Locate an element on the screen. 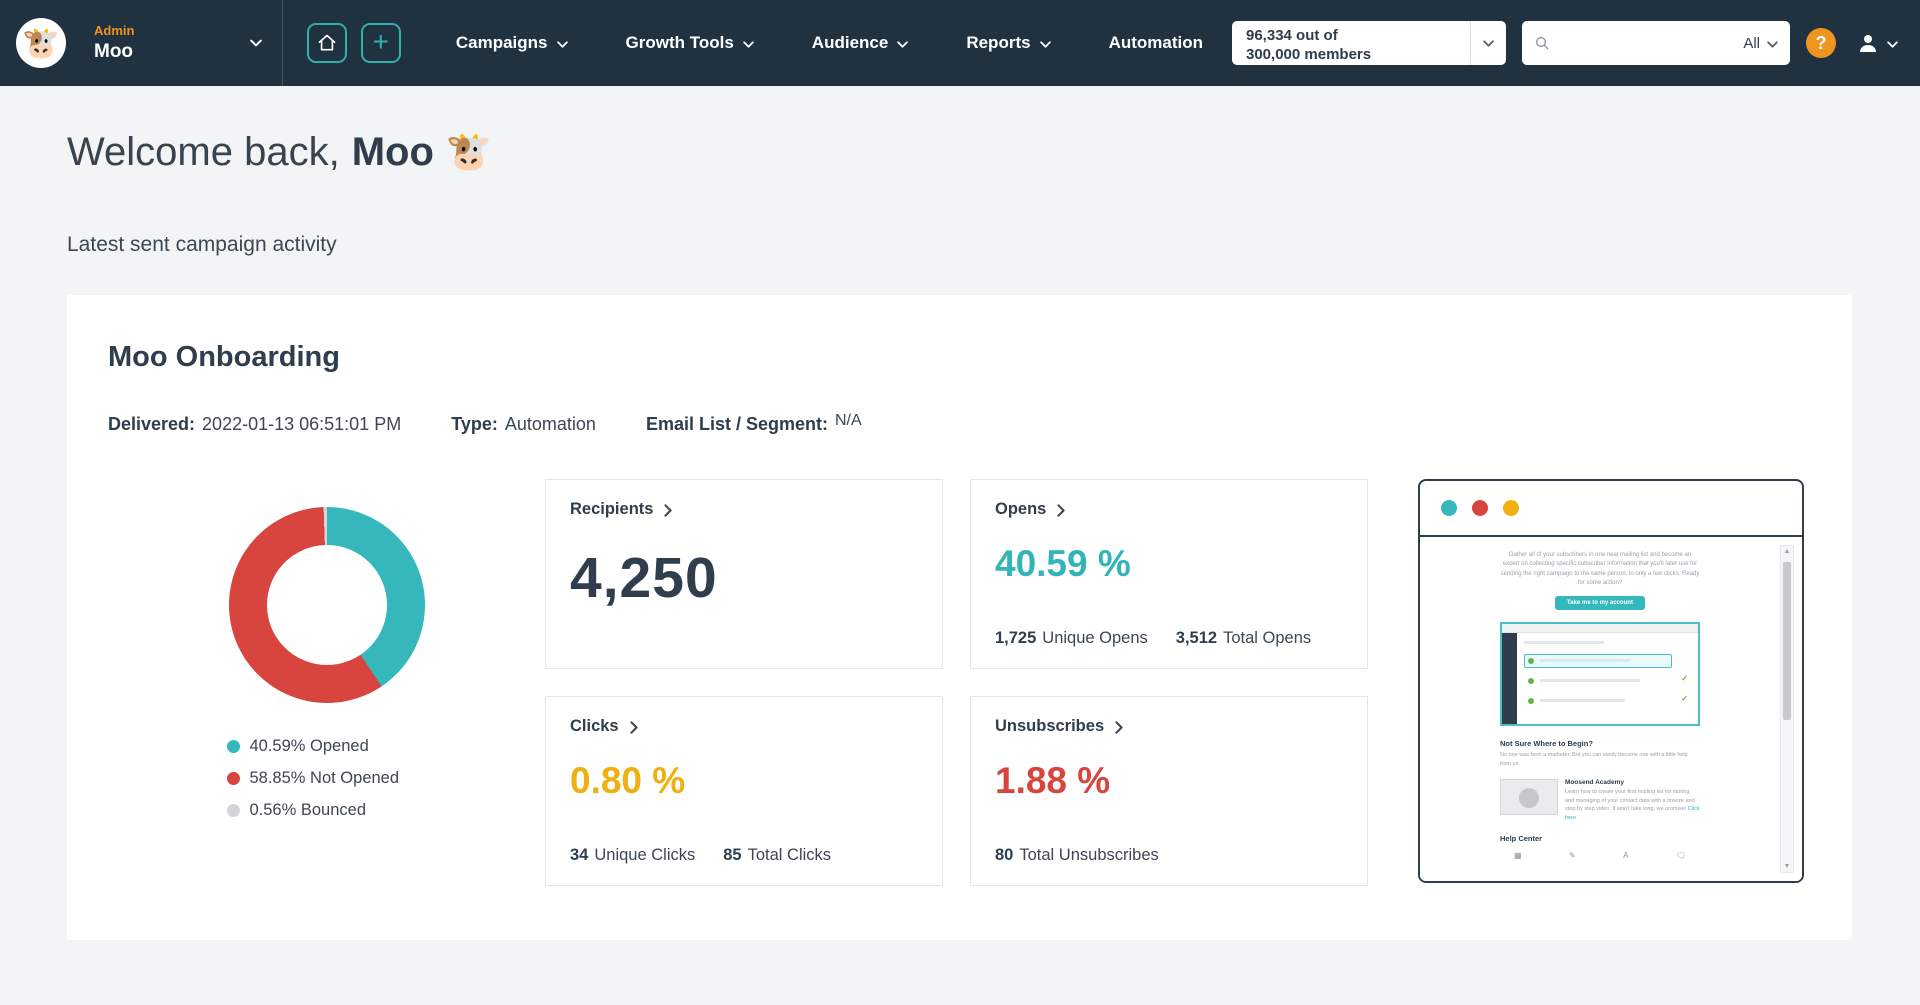  unsubscribes-stat-box: Unsubscribes 1.88 % 80 Total Unsubscribes is located at coordinates (1169, 791).